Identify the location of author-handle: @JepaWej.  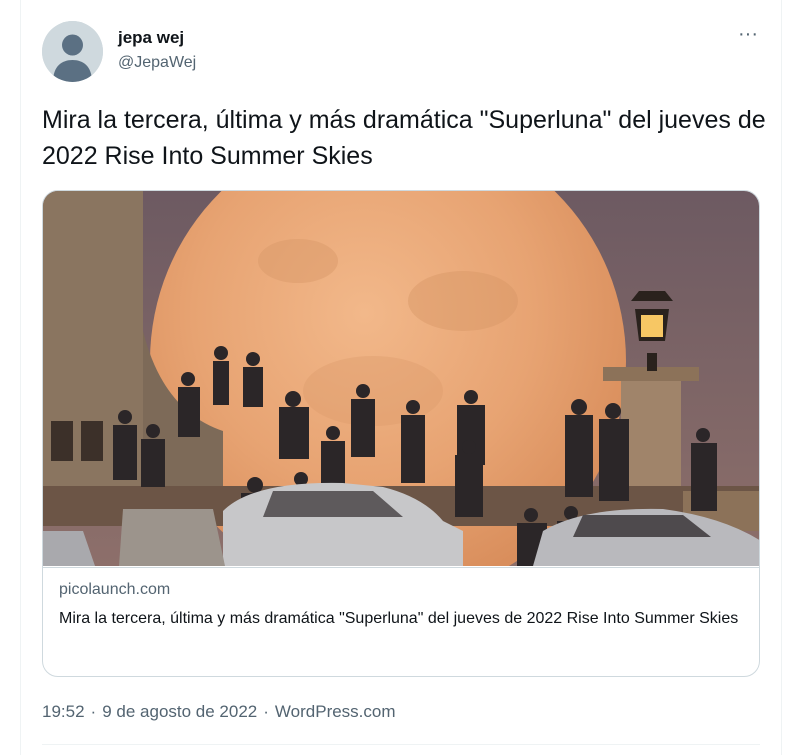
(157, 63).